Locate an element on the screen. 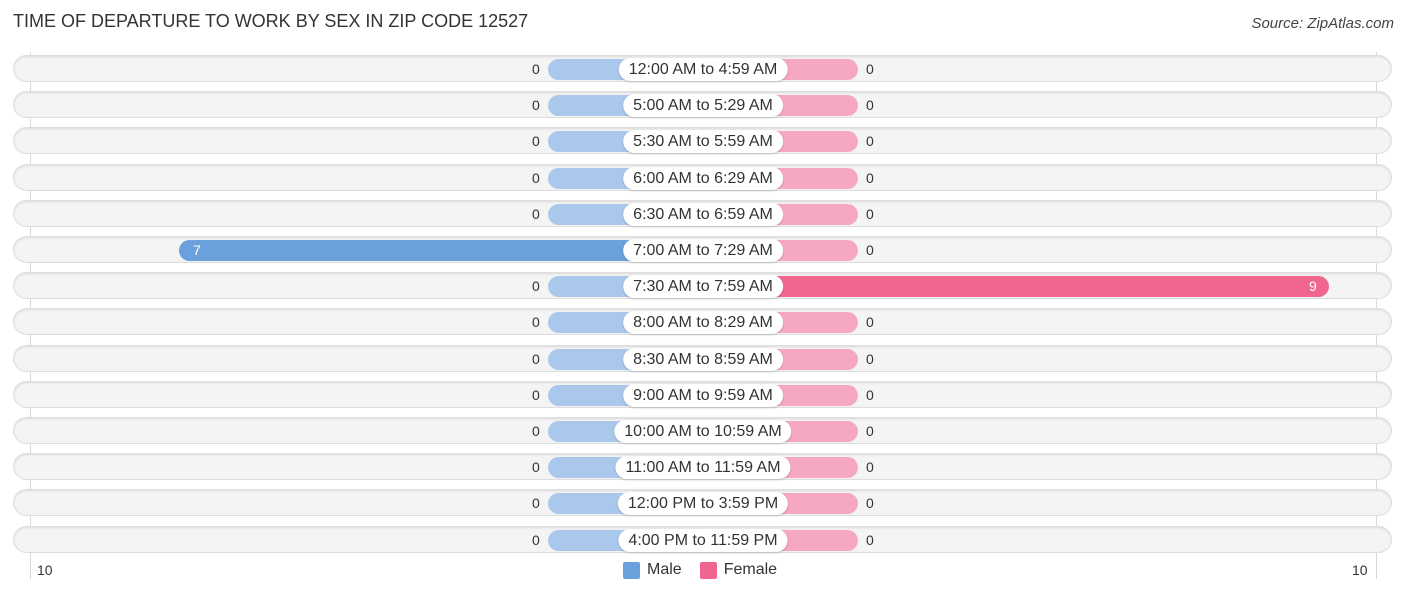 The width and height of the screenshot is (1406, 595). category-label: 4:00 PM to 11:59 PM is located at coordinates (703, 540).